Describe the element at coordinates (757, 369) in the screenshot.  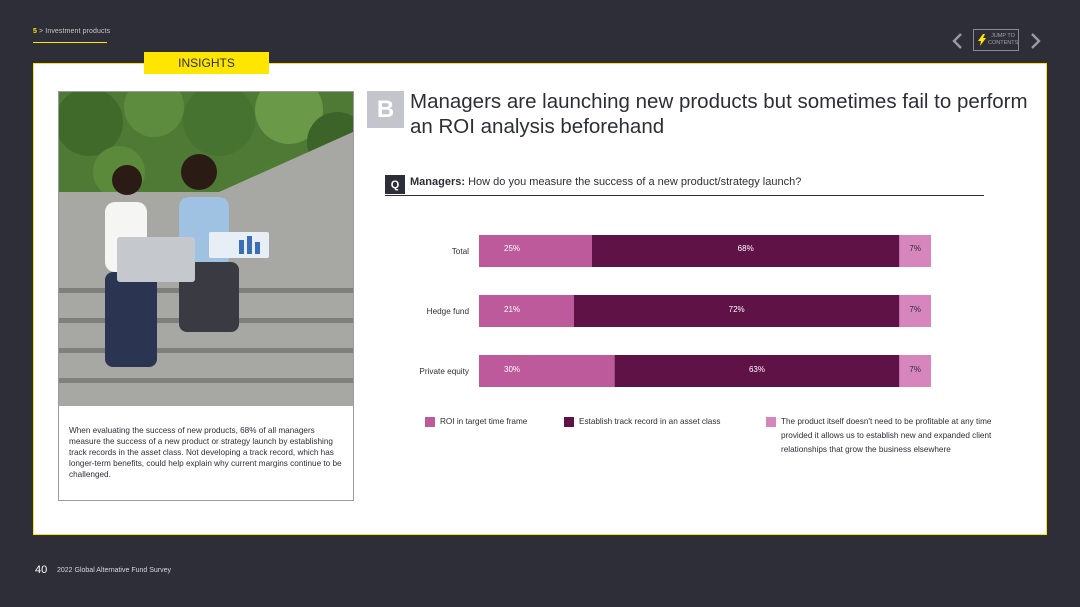
I see `data-label: 63%` at that location.